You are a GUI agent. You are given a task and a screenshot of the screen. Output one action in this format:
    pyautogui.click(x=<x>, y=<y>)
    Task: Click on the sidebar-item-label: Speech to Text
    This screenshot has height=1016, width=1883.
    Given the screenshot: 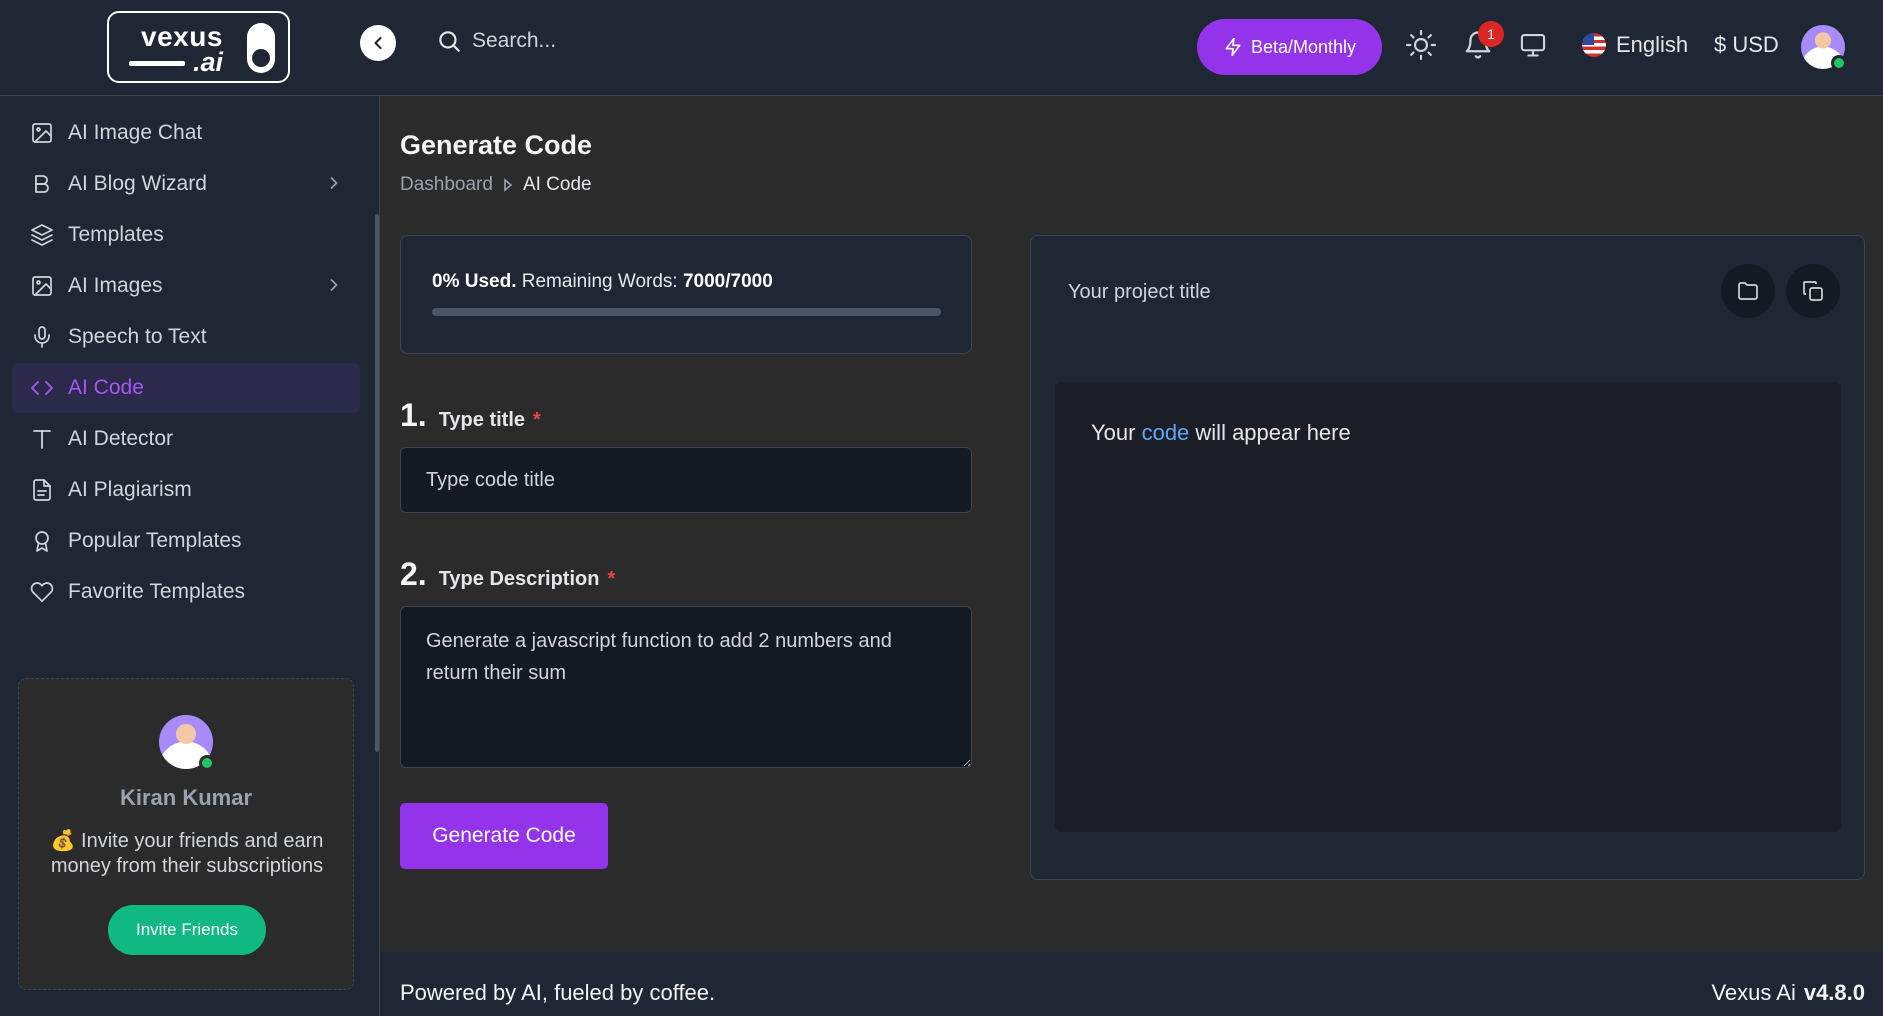 What is the action you would take?
    pyautogui.click(x=137, y=336)
    